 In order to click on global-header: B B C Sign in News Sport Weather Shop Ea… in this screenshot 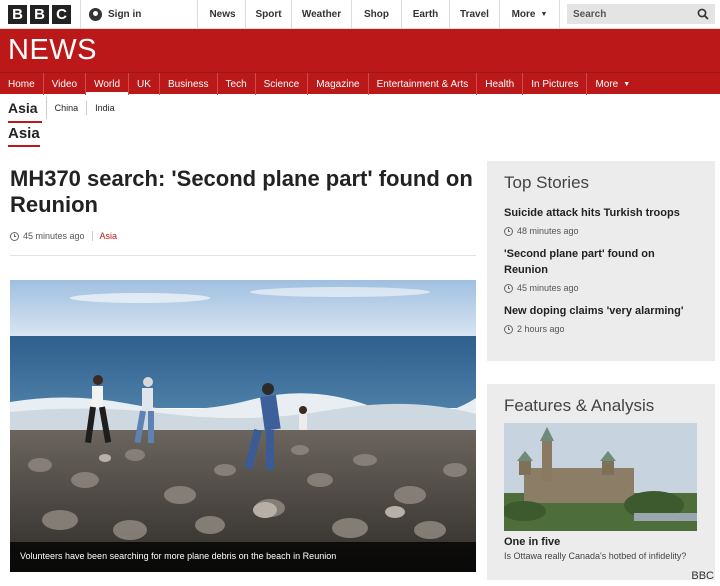, I will do `click(360, 14)`.